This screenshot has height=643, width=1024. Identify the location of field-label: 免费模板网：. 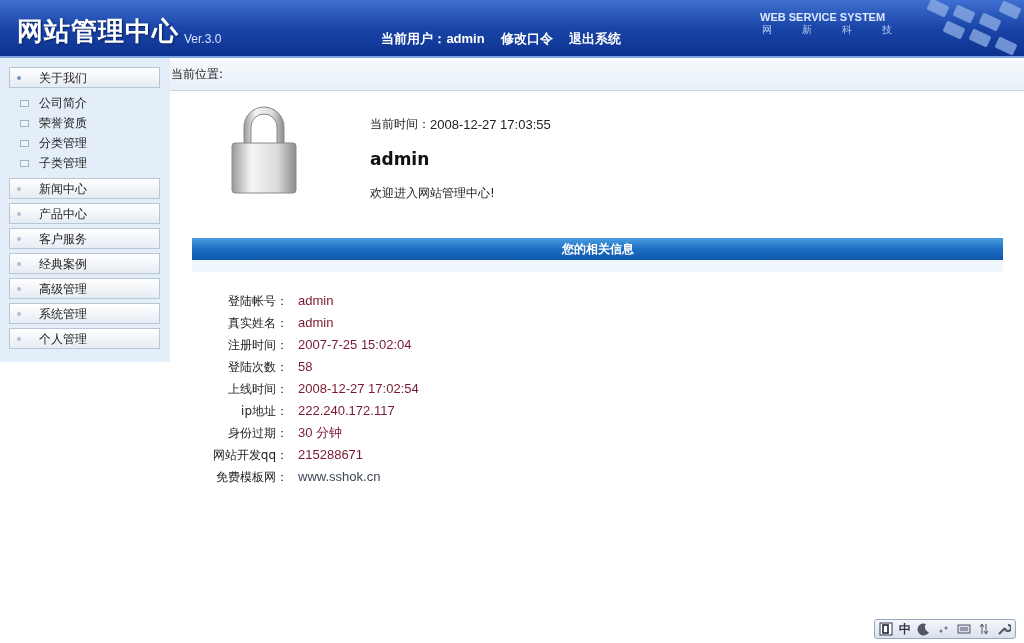
(251, 477).